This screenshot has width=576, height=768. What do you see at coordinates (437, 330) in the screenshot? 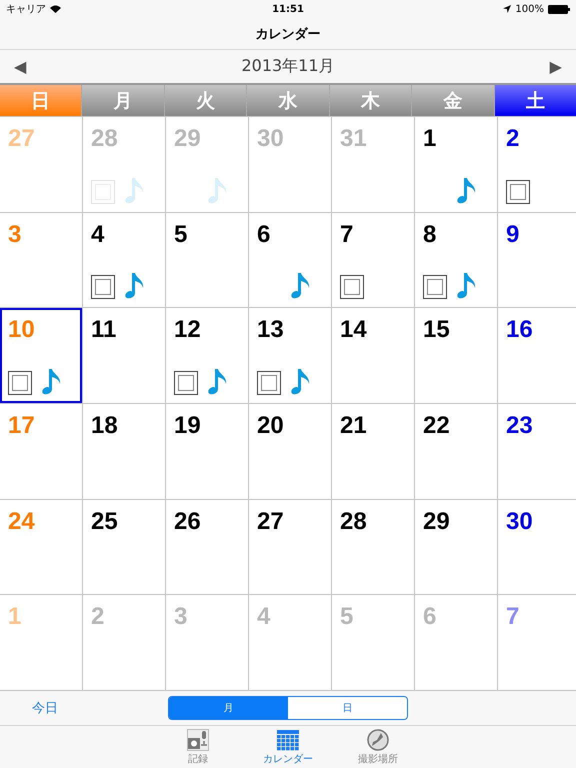
I see `day-number: 15` at bounding box center [437, 330].